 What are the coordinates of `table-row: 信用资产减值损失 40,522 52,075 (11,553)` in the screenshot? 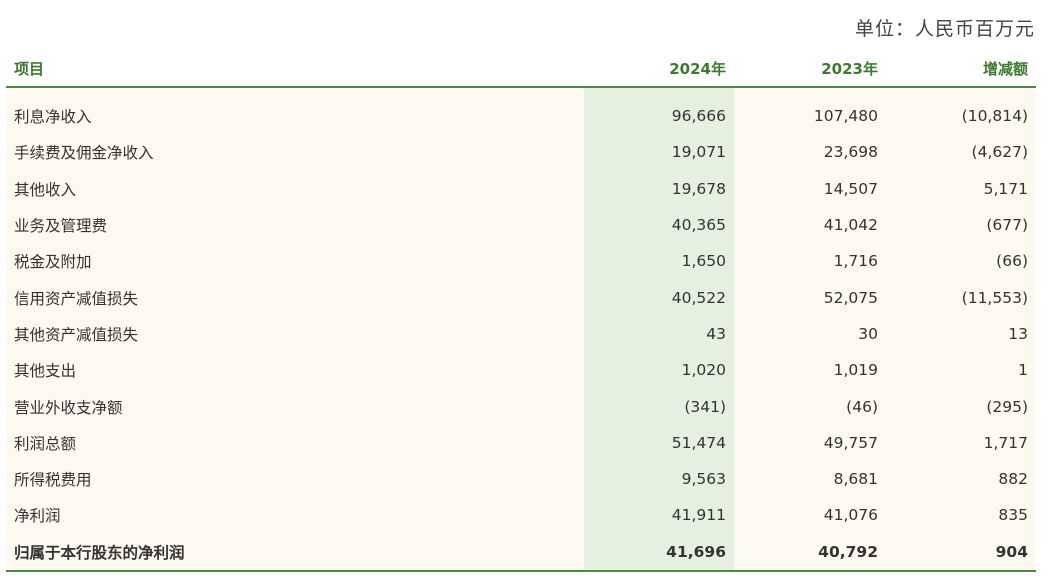 It's located at (521, 297).